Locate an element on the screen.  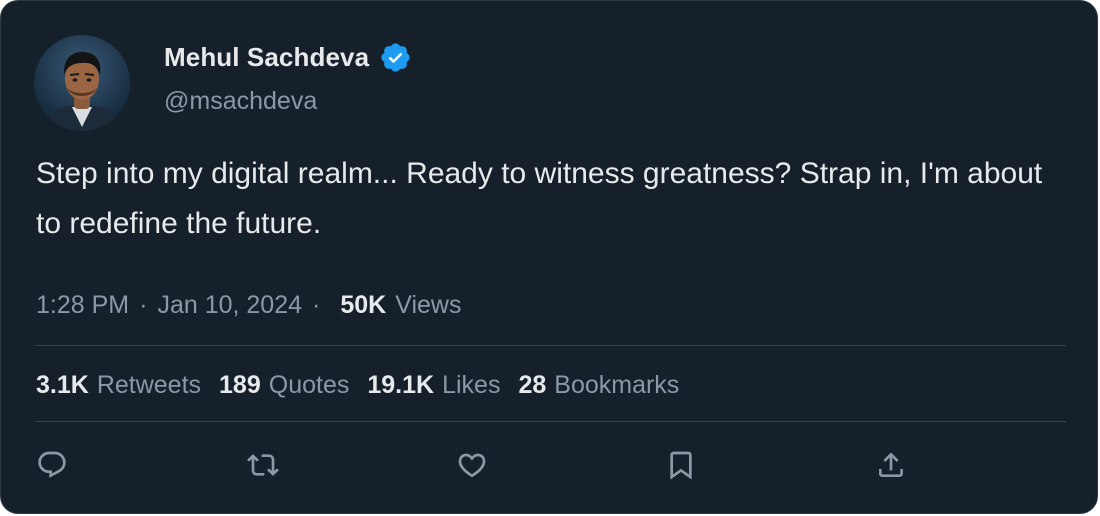
reply-button is located at coordinates (52, 465).